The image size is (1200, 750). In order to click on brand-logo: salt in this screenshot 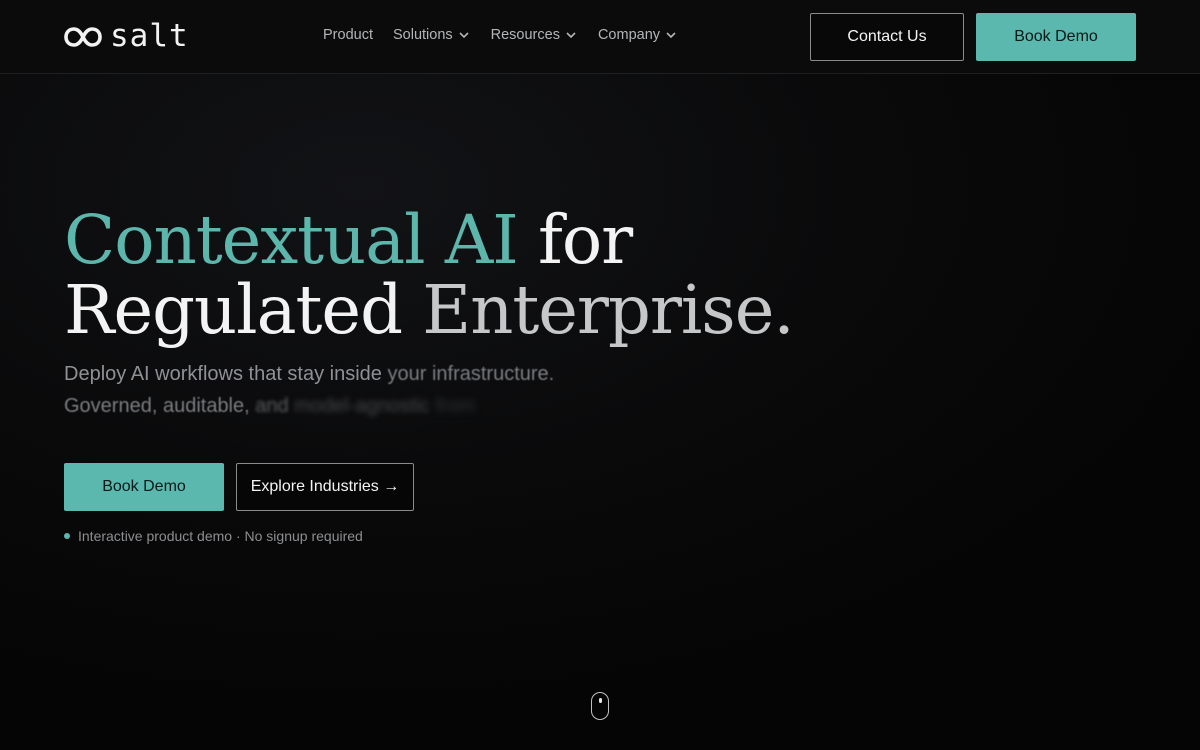, I will do `click(126, 36)`.